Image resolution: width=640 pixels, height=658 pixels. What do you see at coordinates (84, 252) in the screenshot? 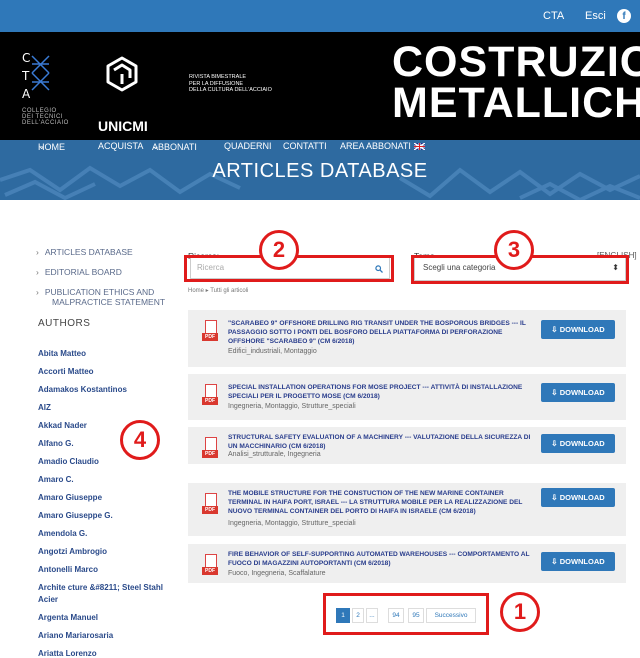
I see `sidebar-item-articles-database: › ARTICLES DATABASE` at bounding box center [84, 252].